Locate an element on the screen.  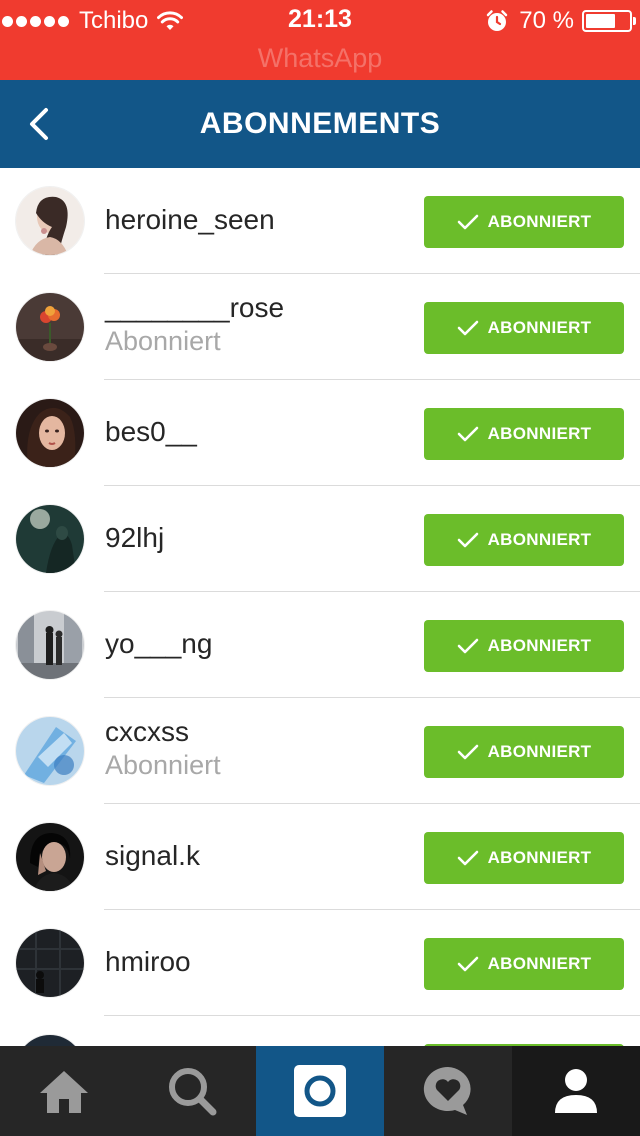
username: ________rose is located at coordinates (194, 308).